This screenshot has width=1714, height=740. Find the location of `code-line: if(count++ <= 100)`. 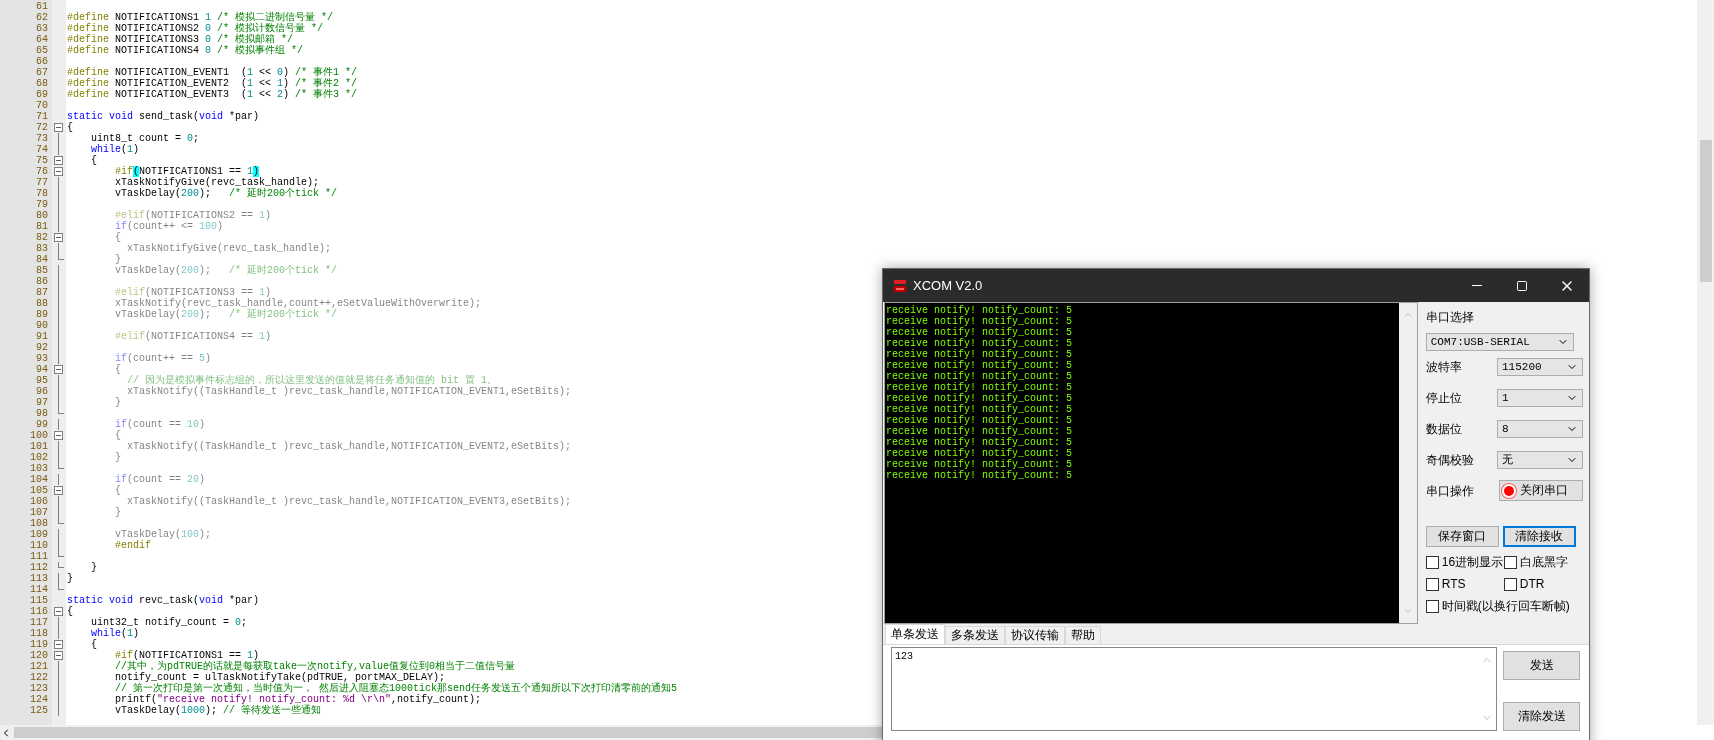

code-line: if(count++ <= 100) is located at coordinates (169, 226).